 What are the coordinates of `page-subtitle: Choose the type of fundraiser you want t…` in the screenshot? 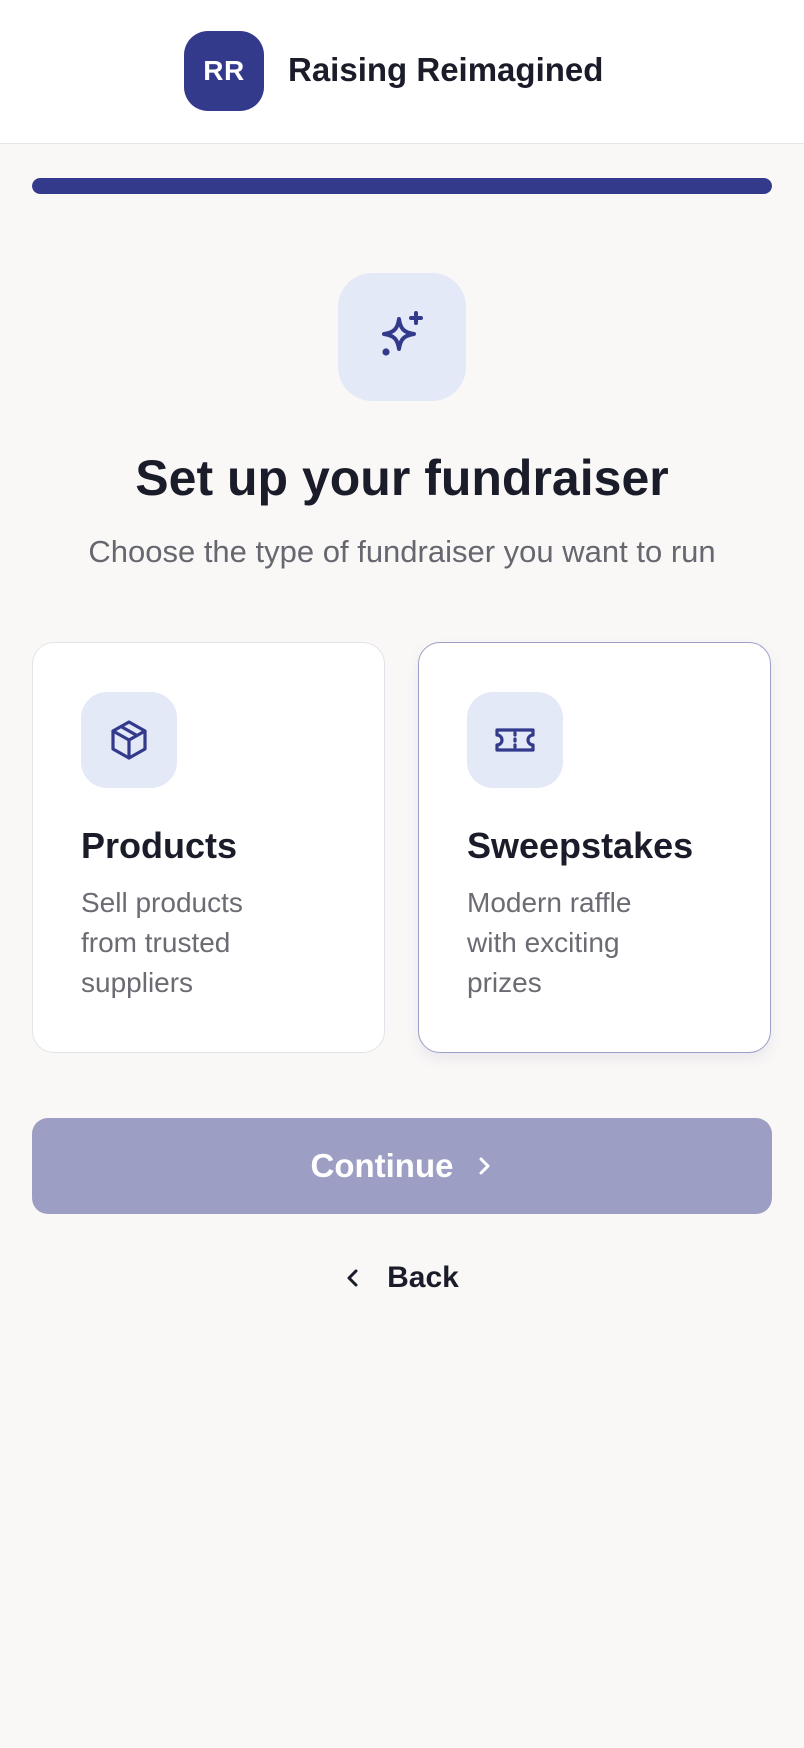 It's located at (402, 551).